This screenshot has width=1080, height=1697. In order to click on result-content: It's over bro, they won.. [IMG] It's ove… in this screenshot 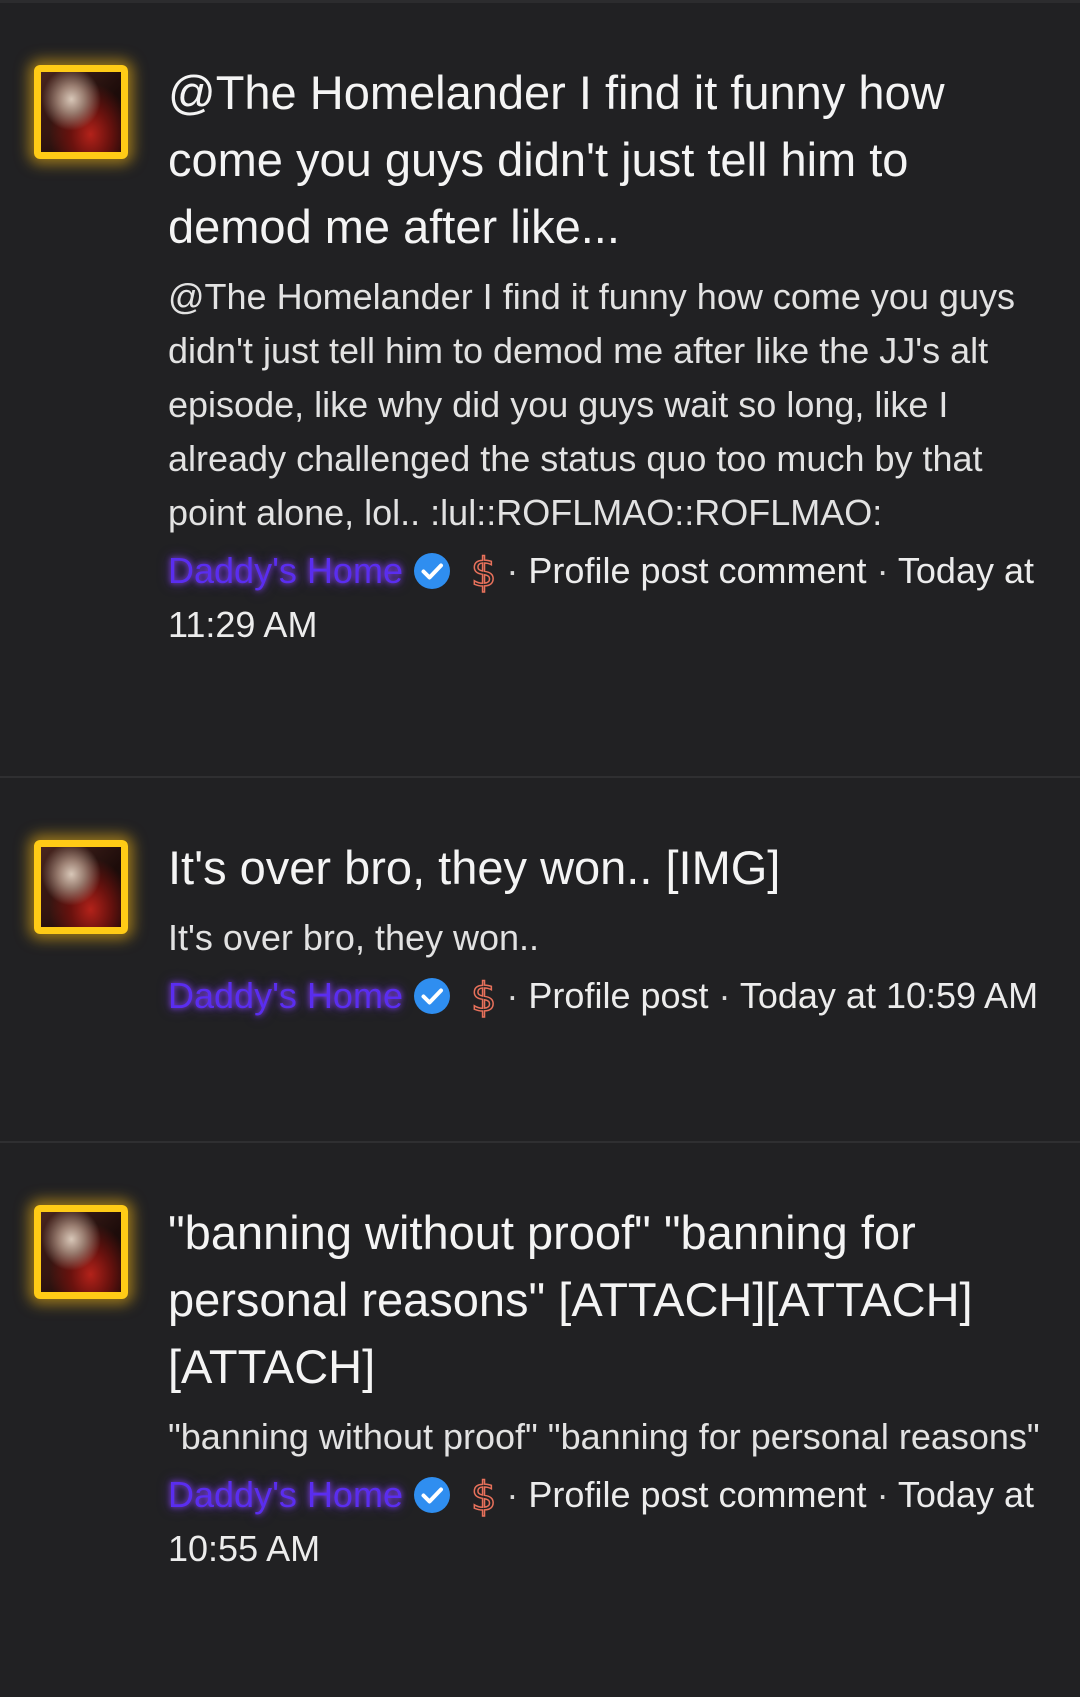, I will do `click(604, 928)`.